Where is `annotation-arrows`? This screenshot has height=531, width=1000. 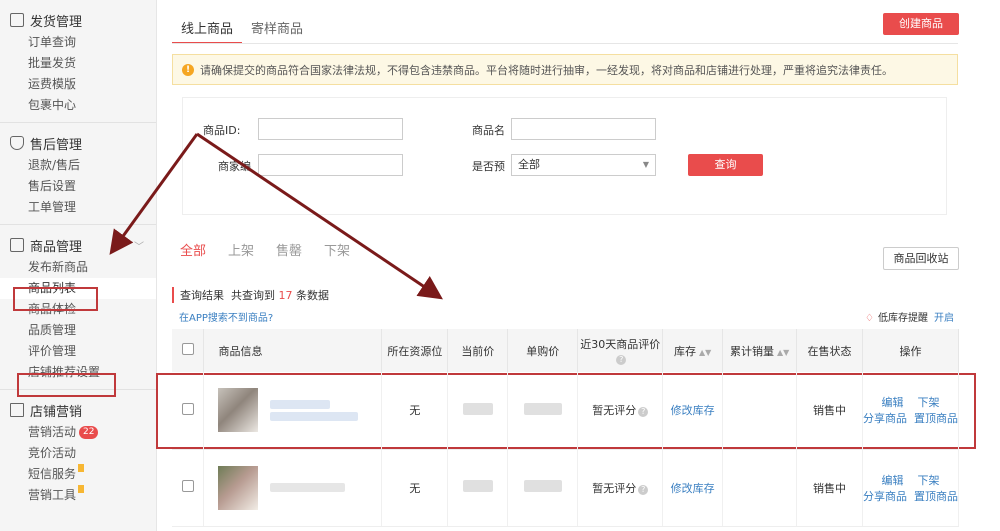 annotation-arrows is located at coordinates (276, 216).